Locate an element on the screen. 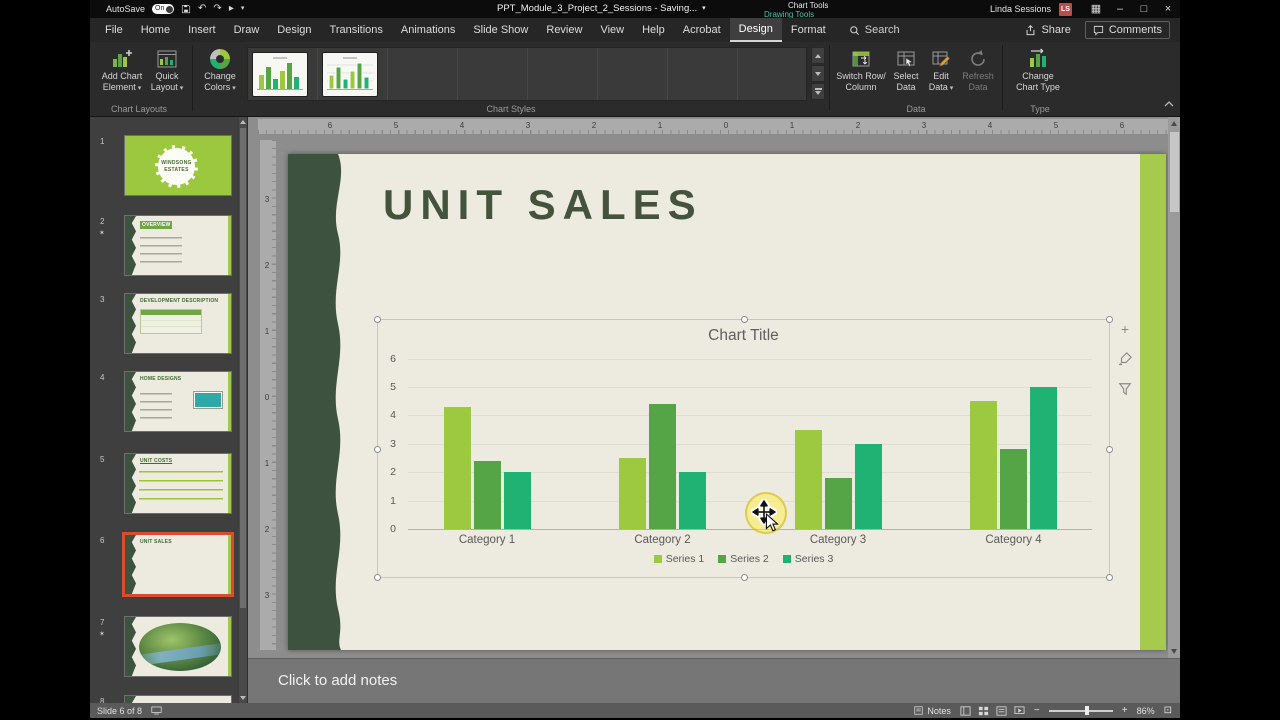 Image resolution: width=1280 pixels, height=720 pixels. slide-entry-1: 1 WINDSONG ESTATES is located at coordinates (165, 167).